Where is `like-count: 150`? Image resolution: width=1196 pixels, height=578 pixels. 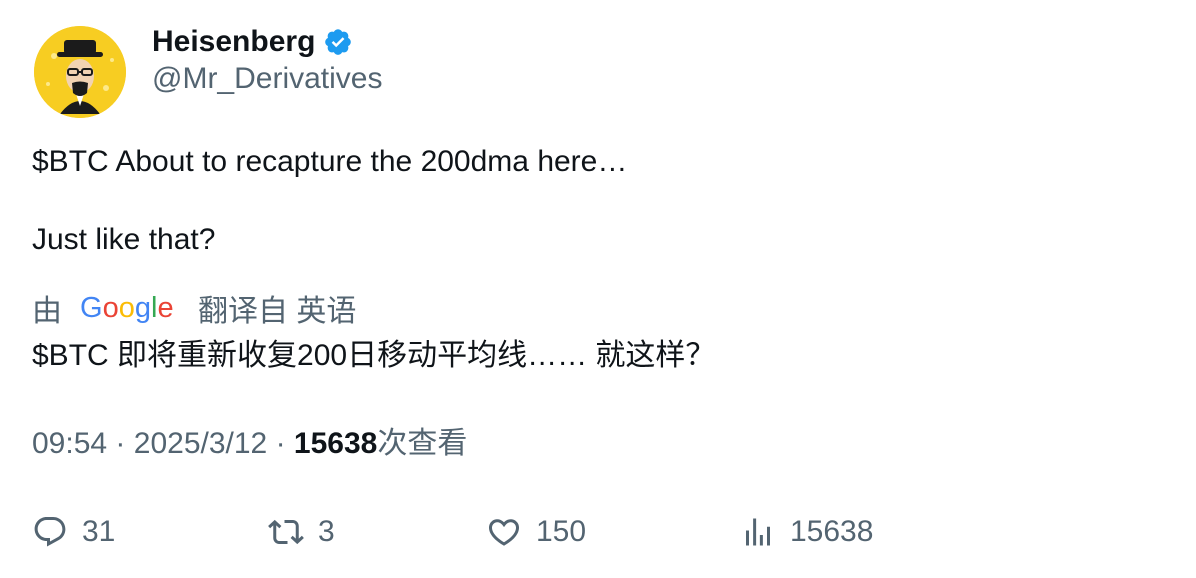 like-count: 150 is located at coordinates (561, 531).